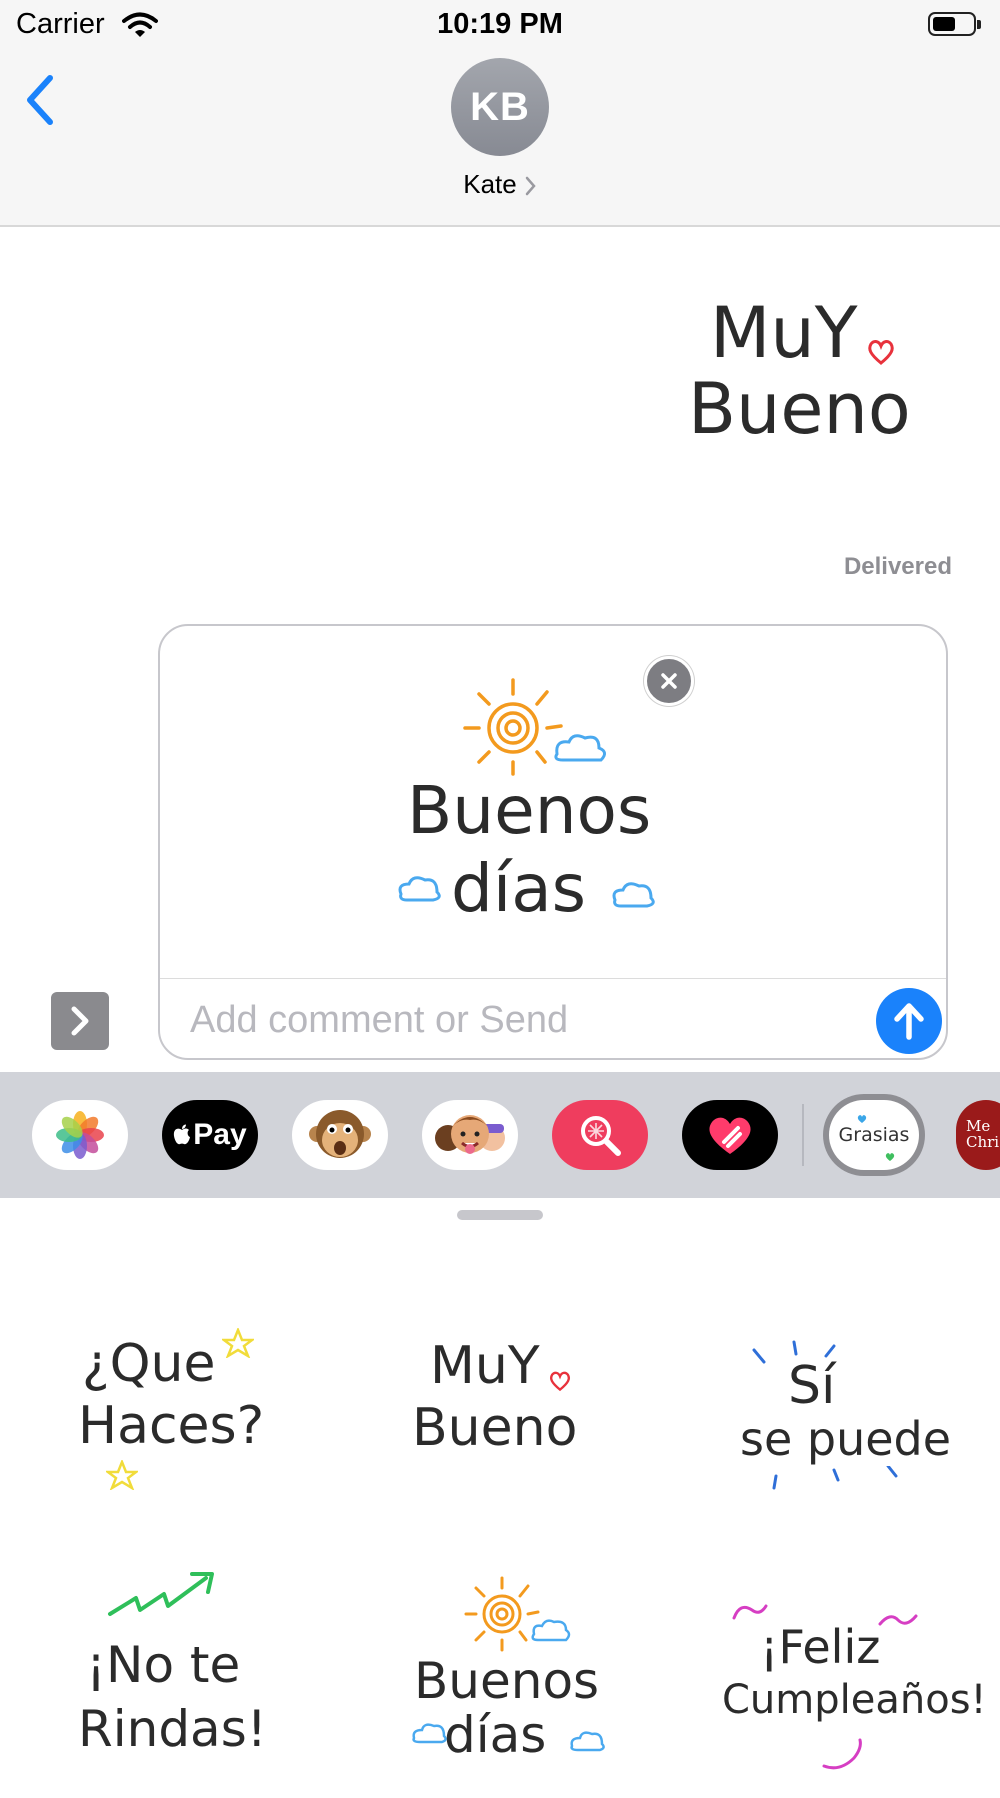 This screenshot has height=1798, width=1000. What do you see at coordinates (803, 1135) in the screenshot?
I see `app-strip-divider` at bounding box center [803, 1135].